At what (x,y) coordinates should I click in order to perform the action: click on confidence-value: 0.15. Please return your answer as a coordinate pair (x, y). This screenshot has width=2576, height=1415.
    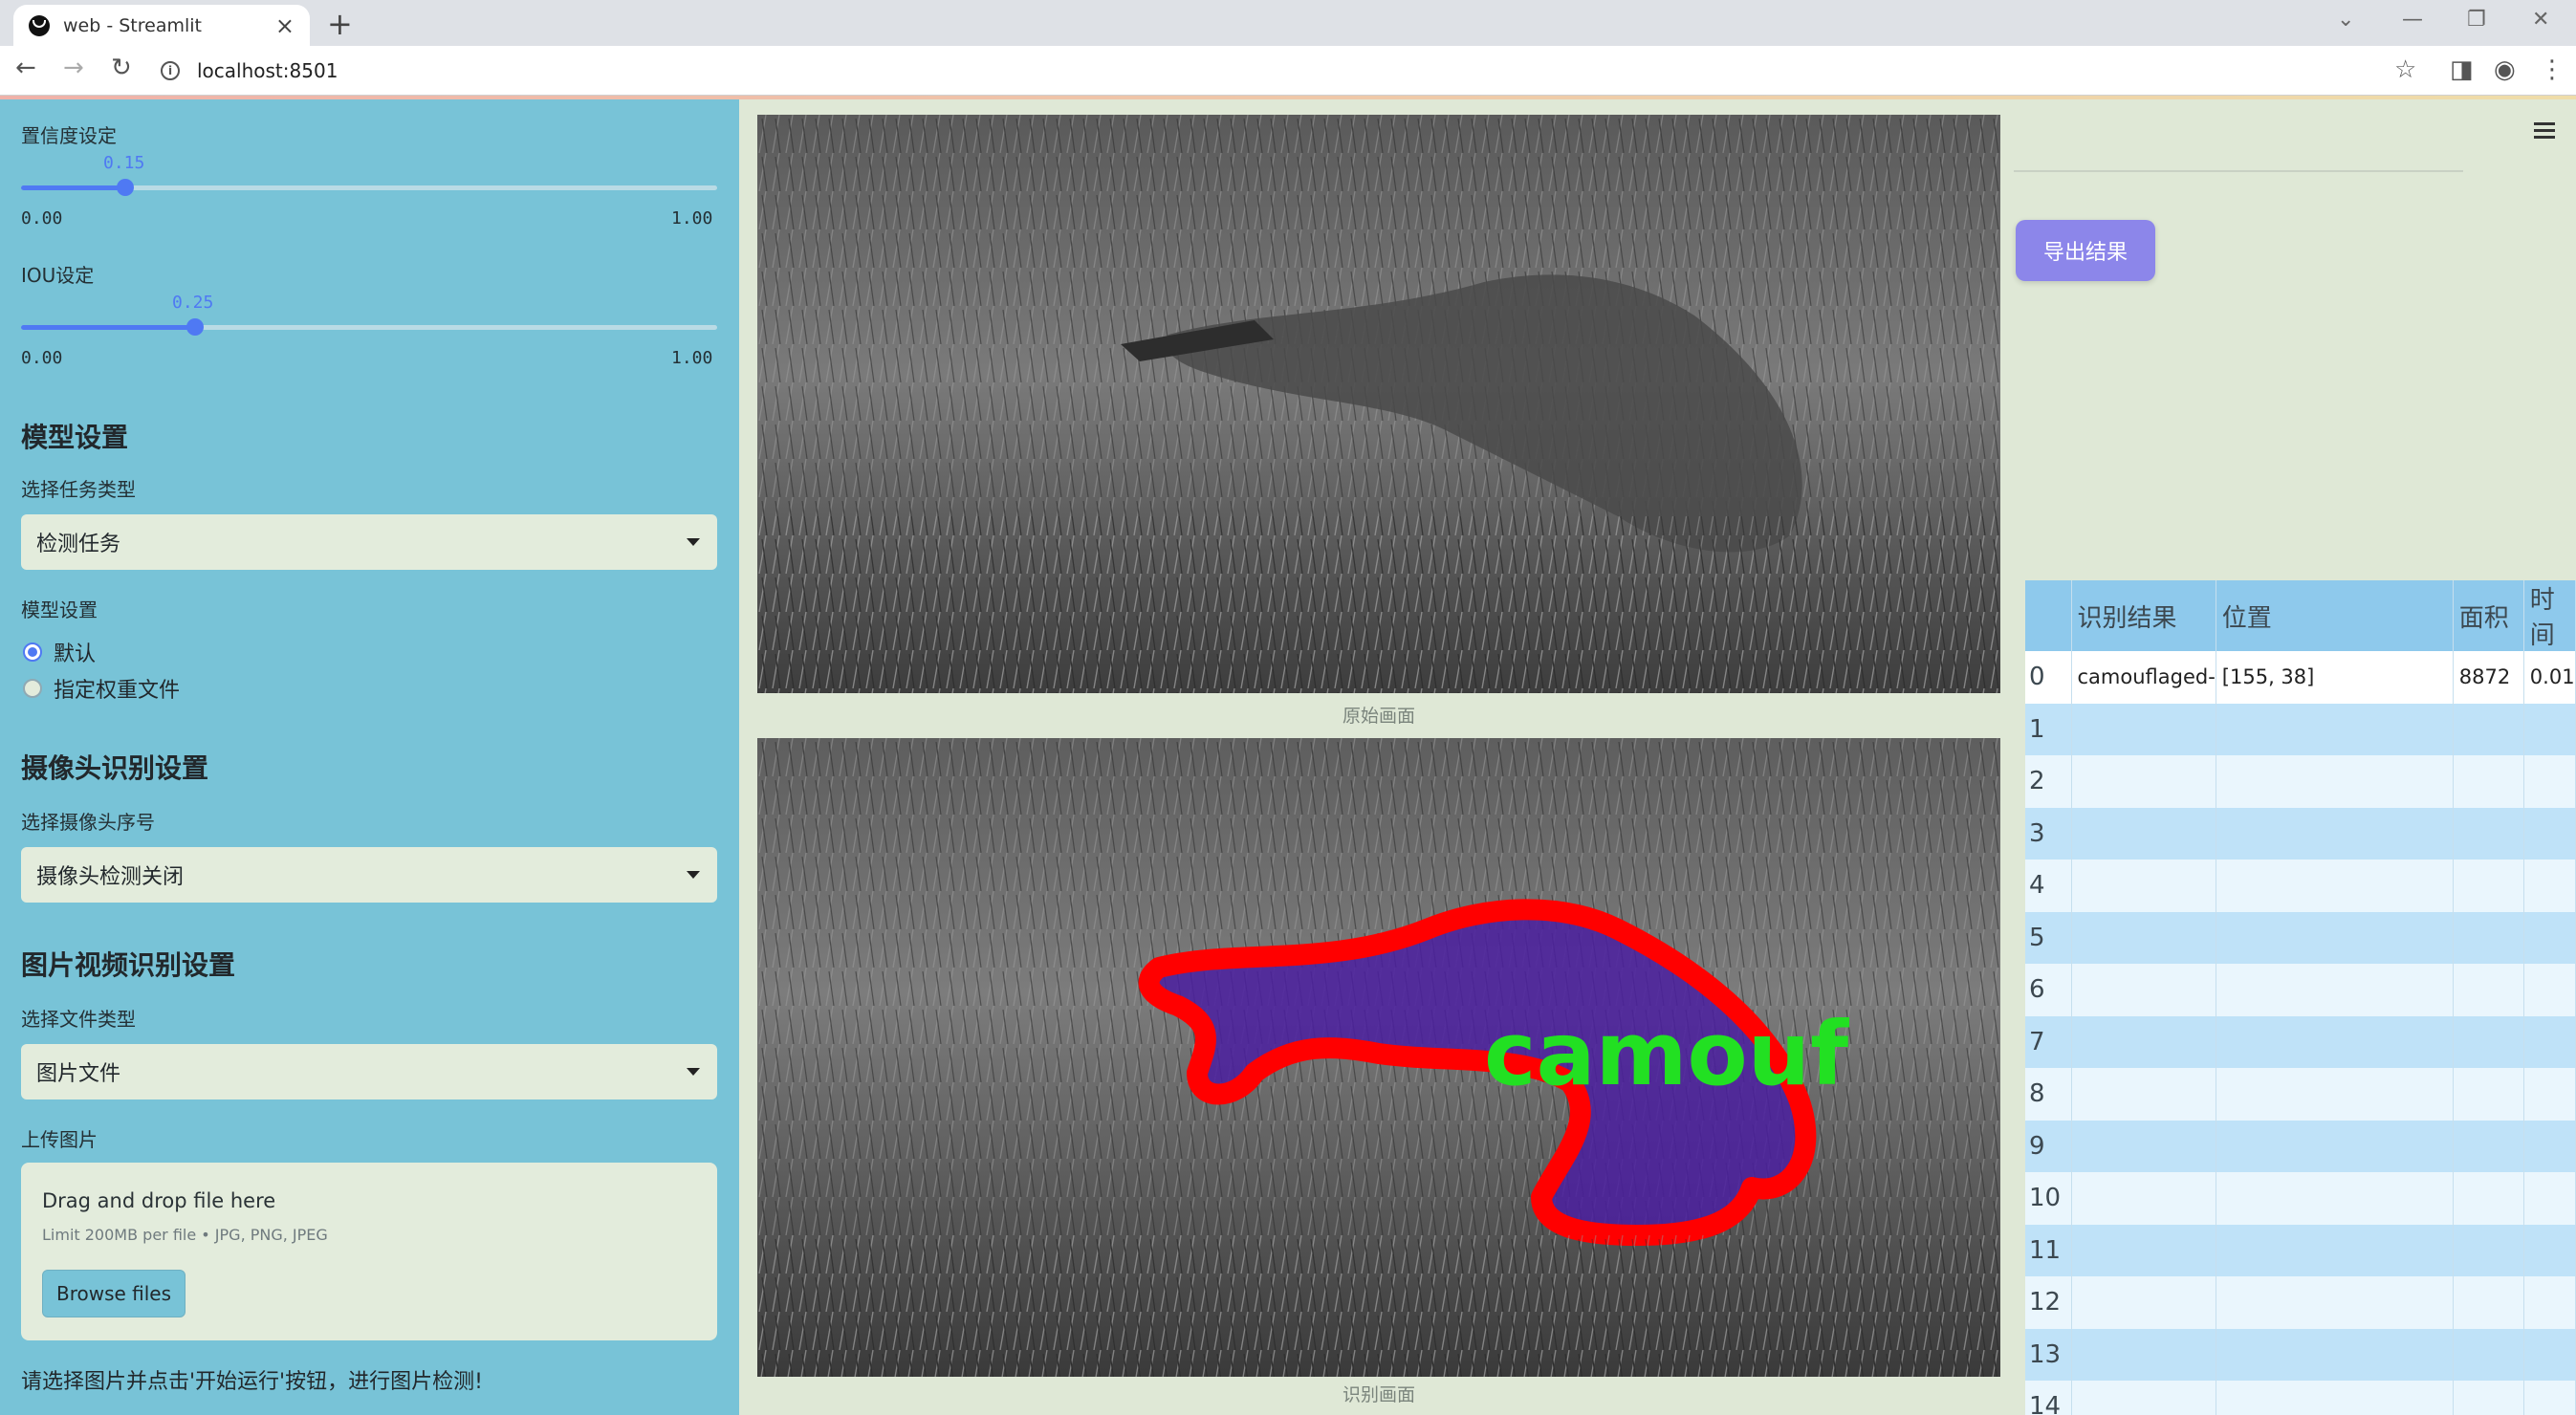
    Looking at the image, I should click on (124, 163).